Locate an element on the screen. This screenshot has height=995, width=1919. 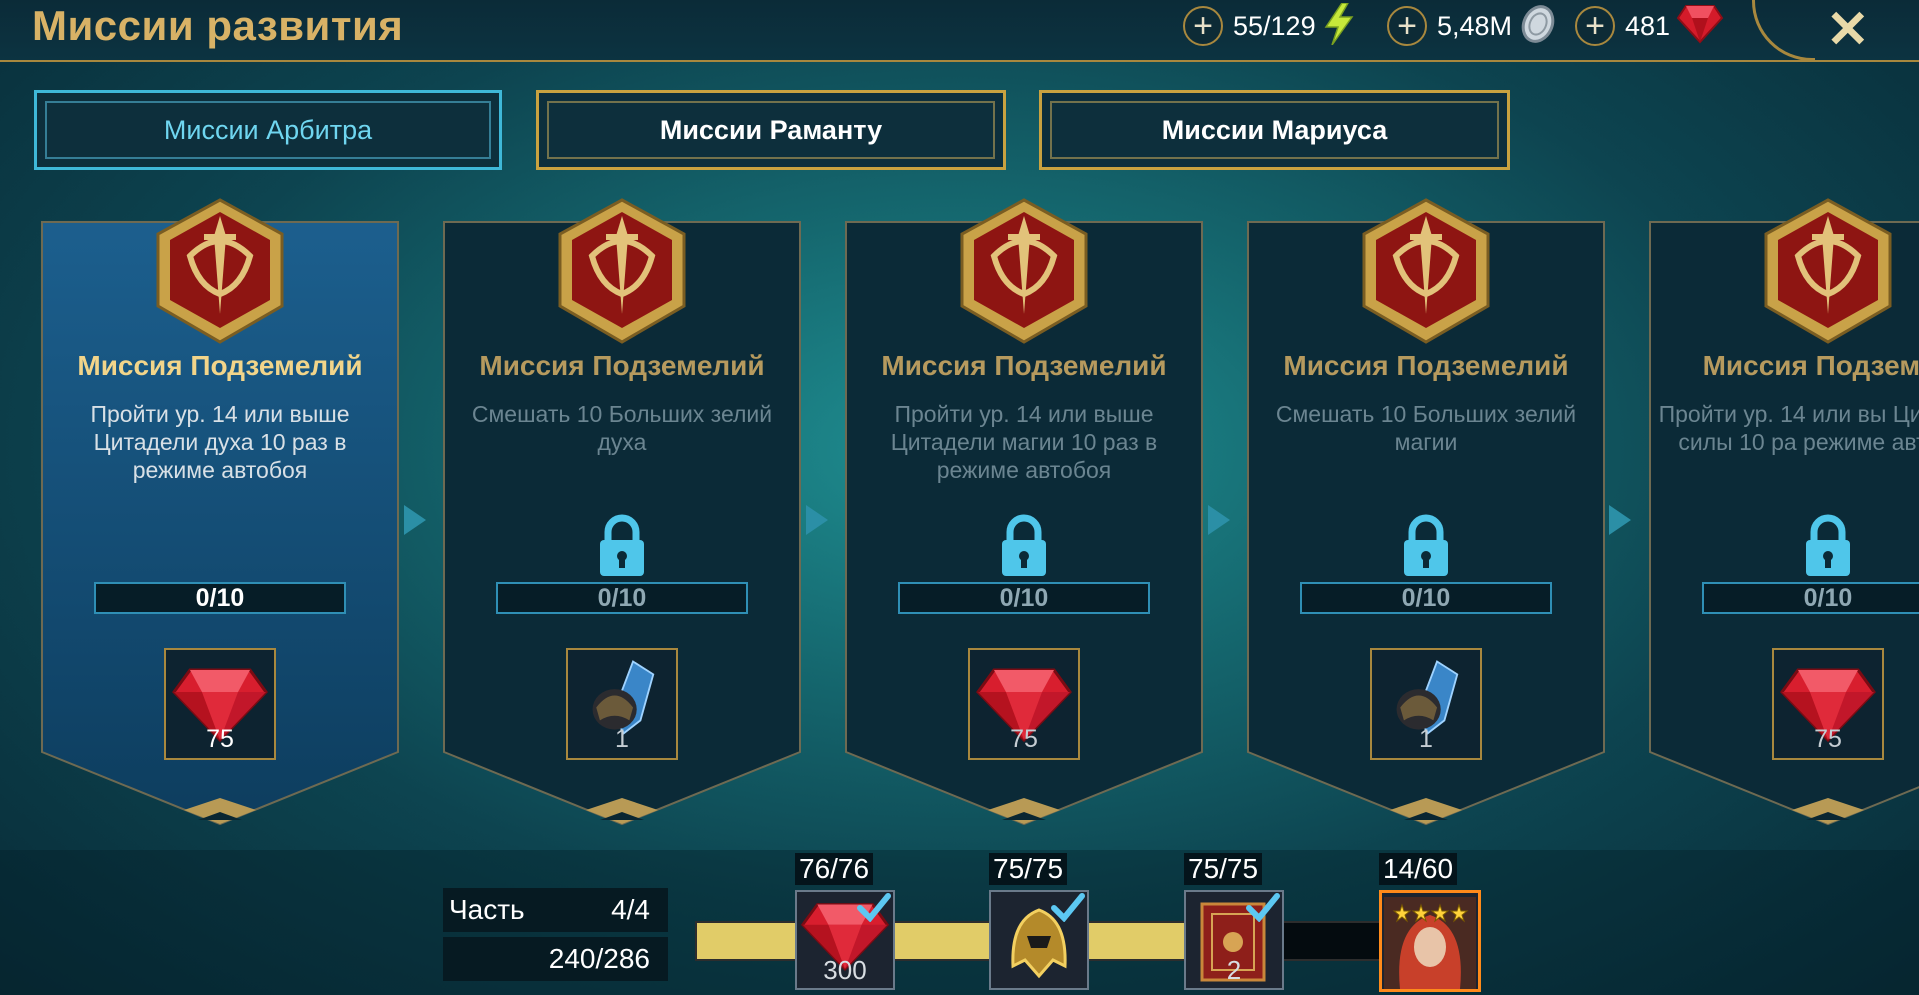
tab-label: Миссии Мариуса is located at coordinates (1274, 129).